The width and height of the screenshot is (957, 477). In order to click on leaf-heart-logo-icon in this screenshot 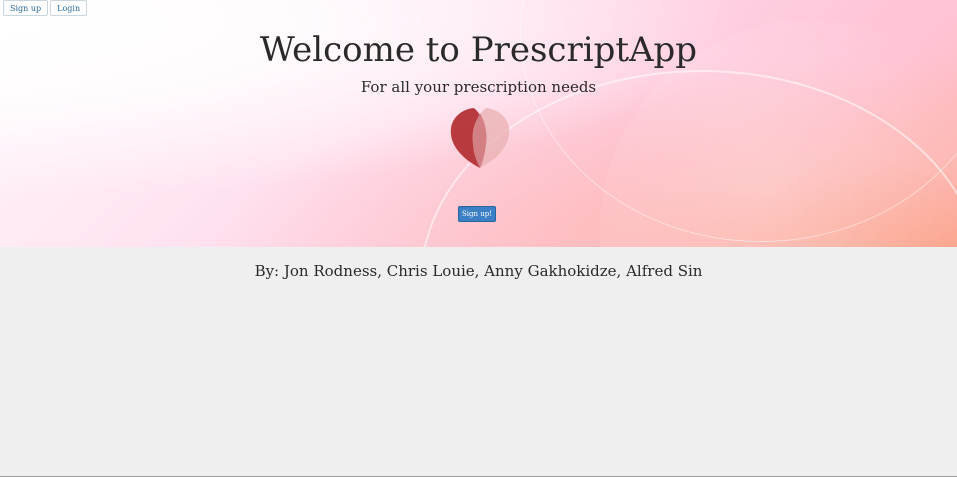, I will do `click(480, 138)`.